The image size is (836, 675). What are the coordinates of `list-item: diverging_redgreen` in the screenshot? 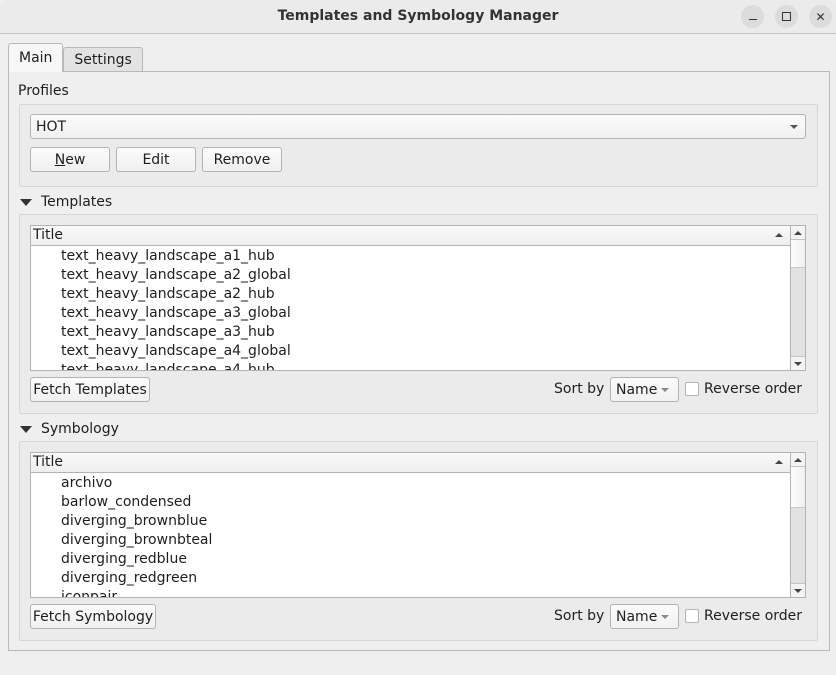 It's located at (410, 578).